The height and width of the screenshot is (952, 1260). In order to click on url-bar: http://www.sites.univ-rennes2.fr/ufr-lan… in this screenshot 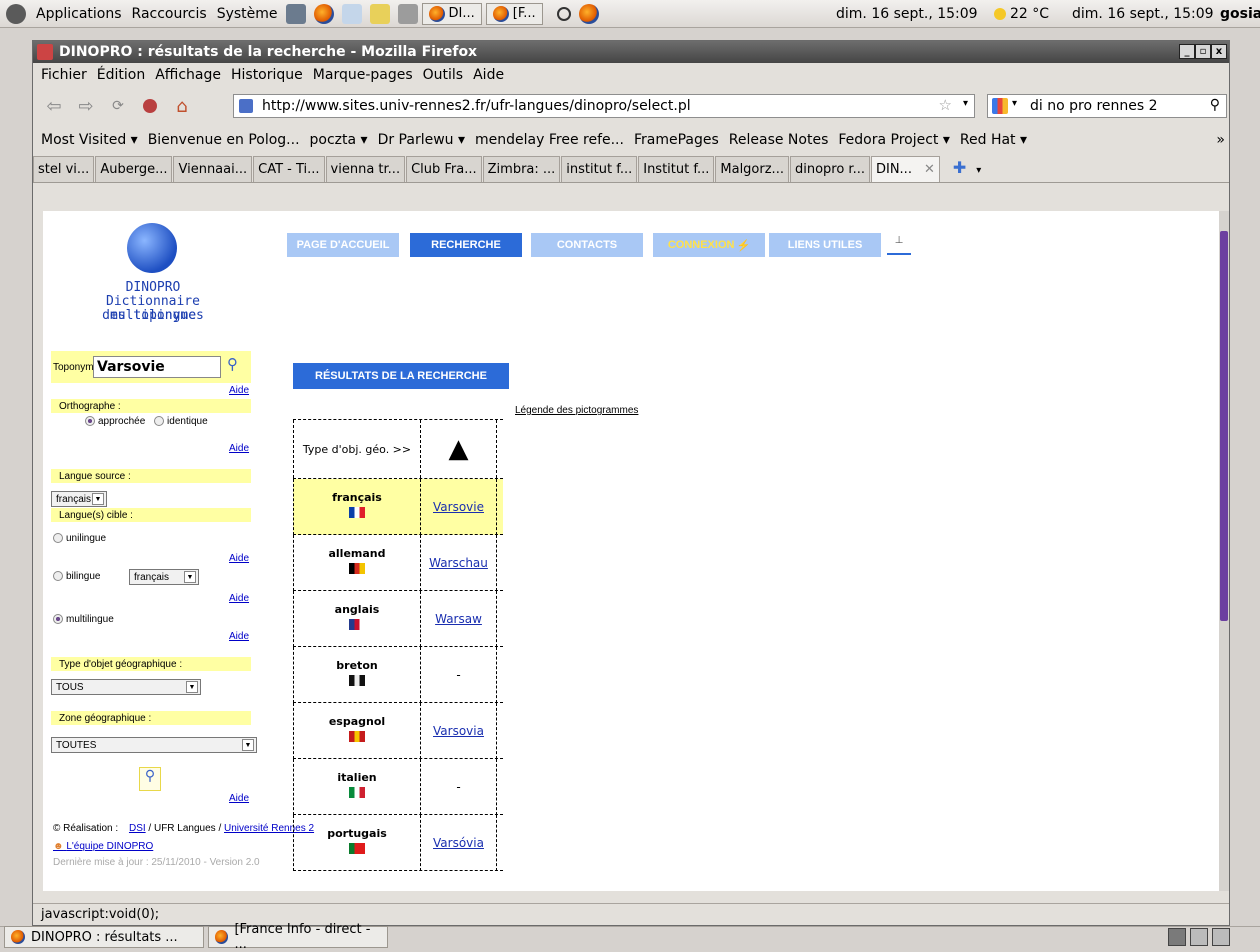, I will do `click(604, 106)`.